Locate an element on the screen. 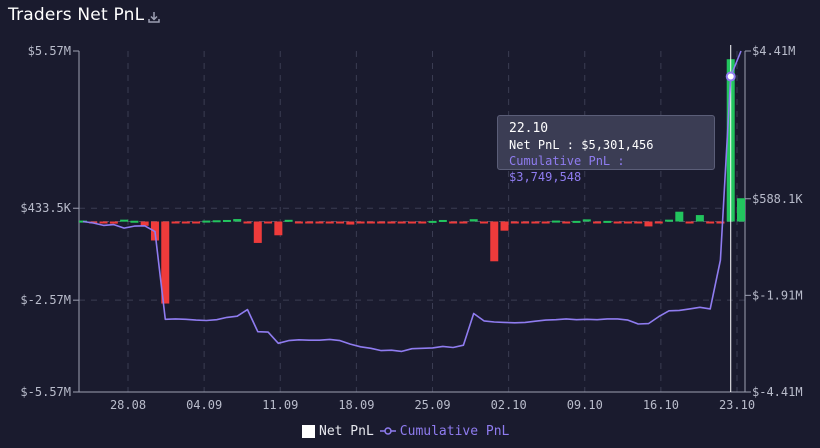 This screenshot has width=820, height=448. y-tick-label-right: $-1.91M is located at coordinates (777, 295).